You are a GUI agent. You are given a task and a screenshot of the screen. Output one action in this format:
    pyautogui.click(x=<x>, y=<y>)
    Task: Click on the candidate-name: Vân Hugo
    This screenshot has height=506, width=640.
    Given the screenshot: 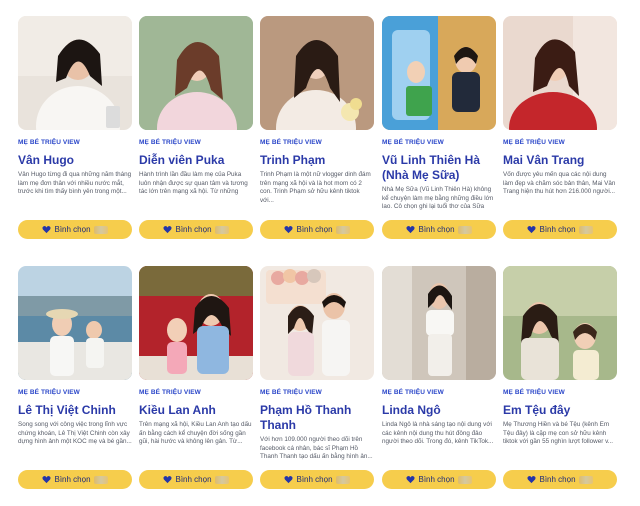 What is the action you would take?
    pyautogui.click(x=77, y=160)
    